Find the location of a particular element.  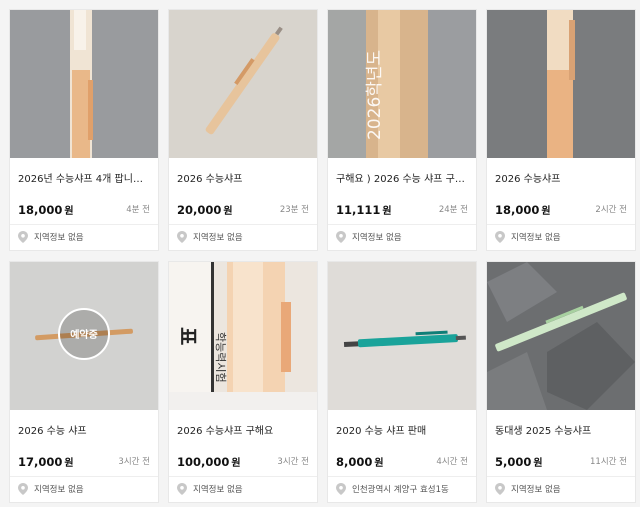

product-price: 5,000 원 is located at coordinates (519, 462).